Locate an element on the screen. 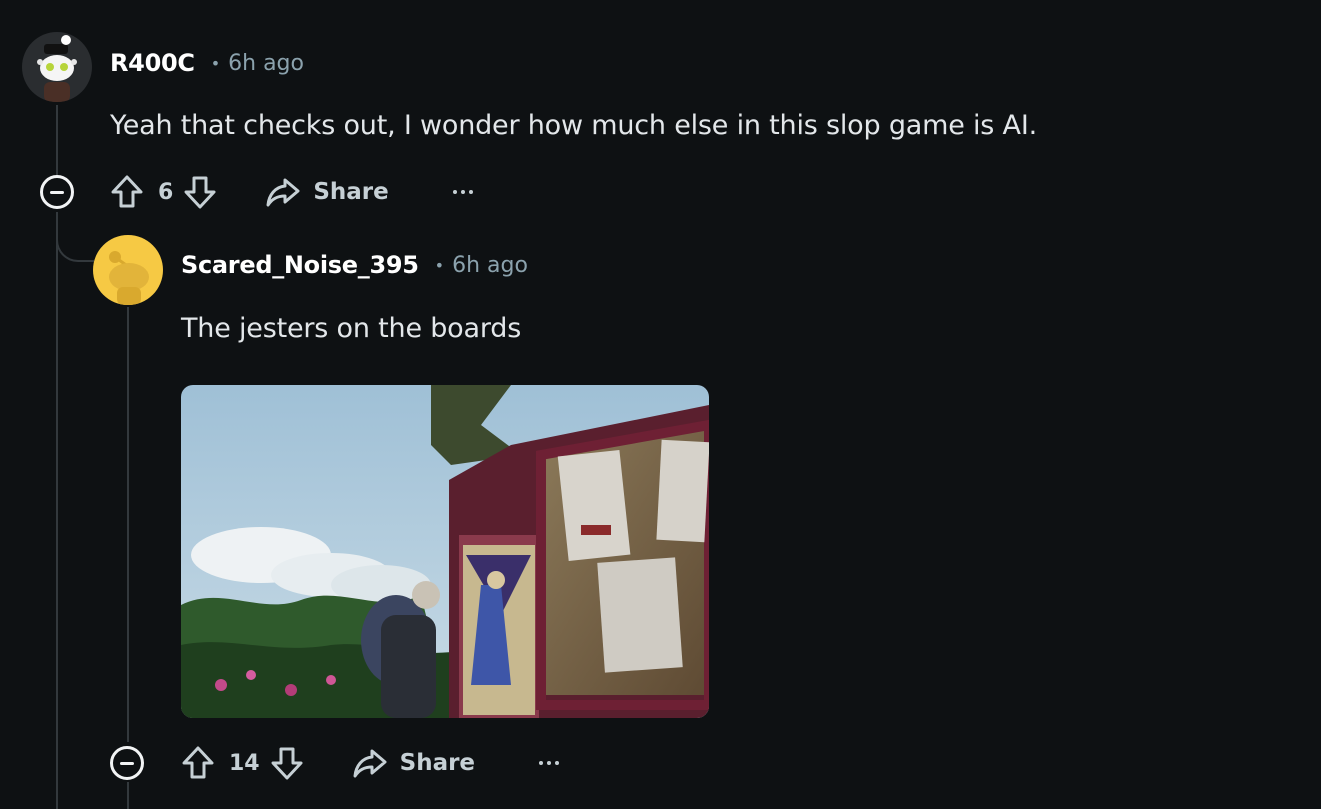  comment-meta: Scared_Noise_395 • 6h ago is located at coordinates (354, 265).